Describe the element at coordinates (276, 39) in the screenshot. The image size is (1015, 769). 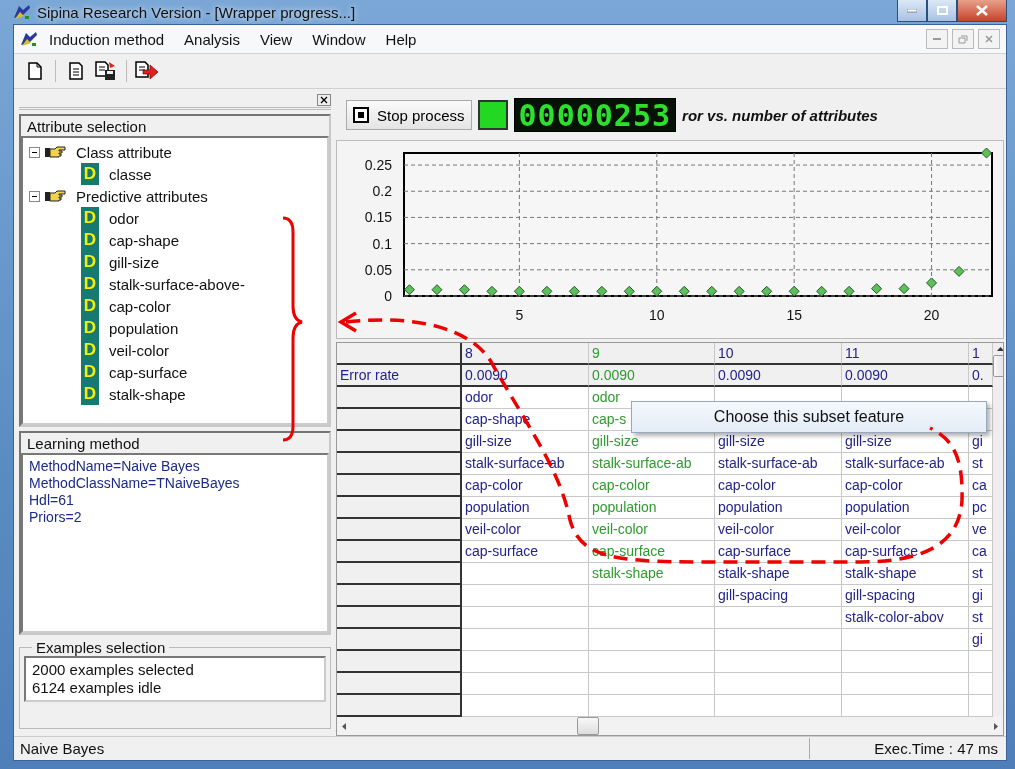
I see `menu-item: View` at that location.